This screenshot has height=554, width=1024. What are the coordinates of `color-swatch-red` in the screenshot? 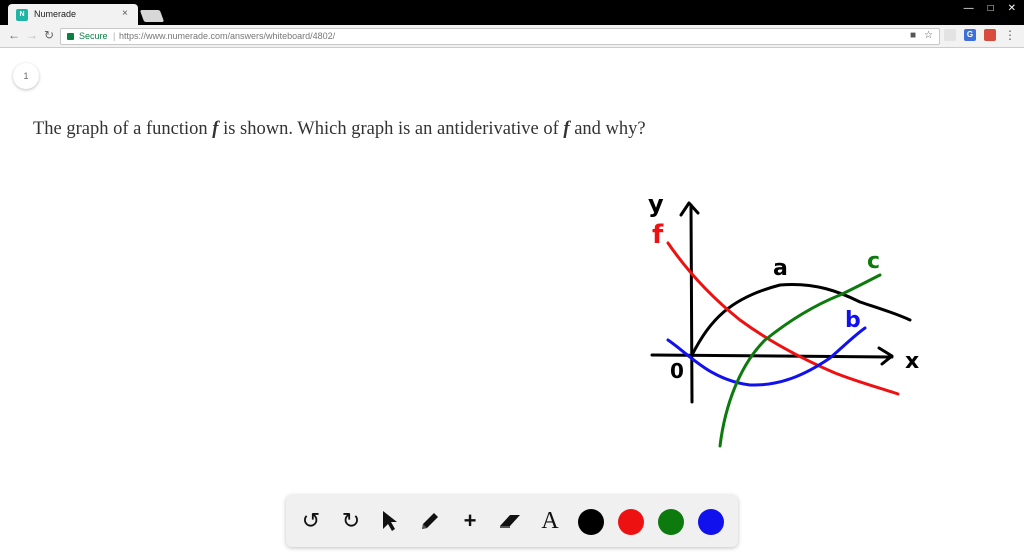 It's located at (631, 522).